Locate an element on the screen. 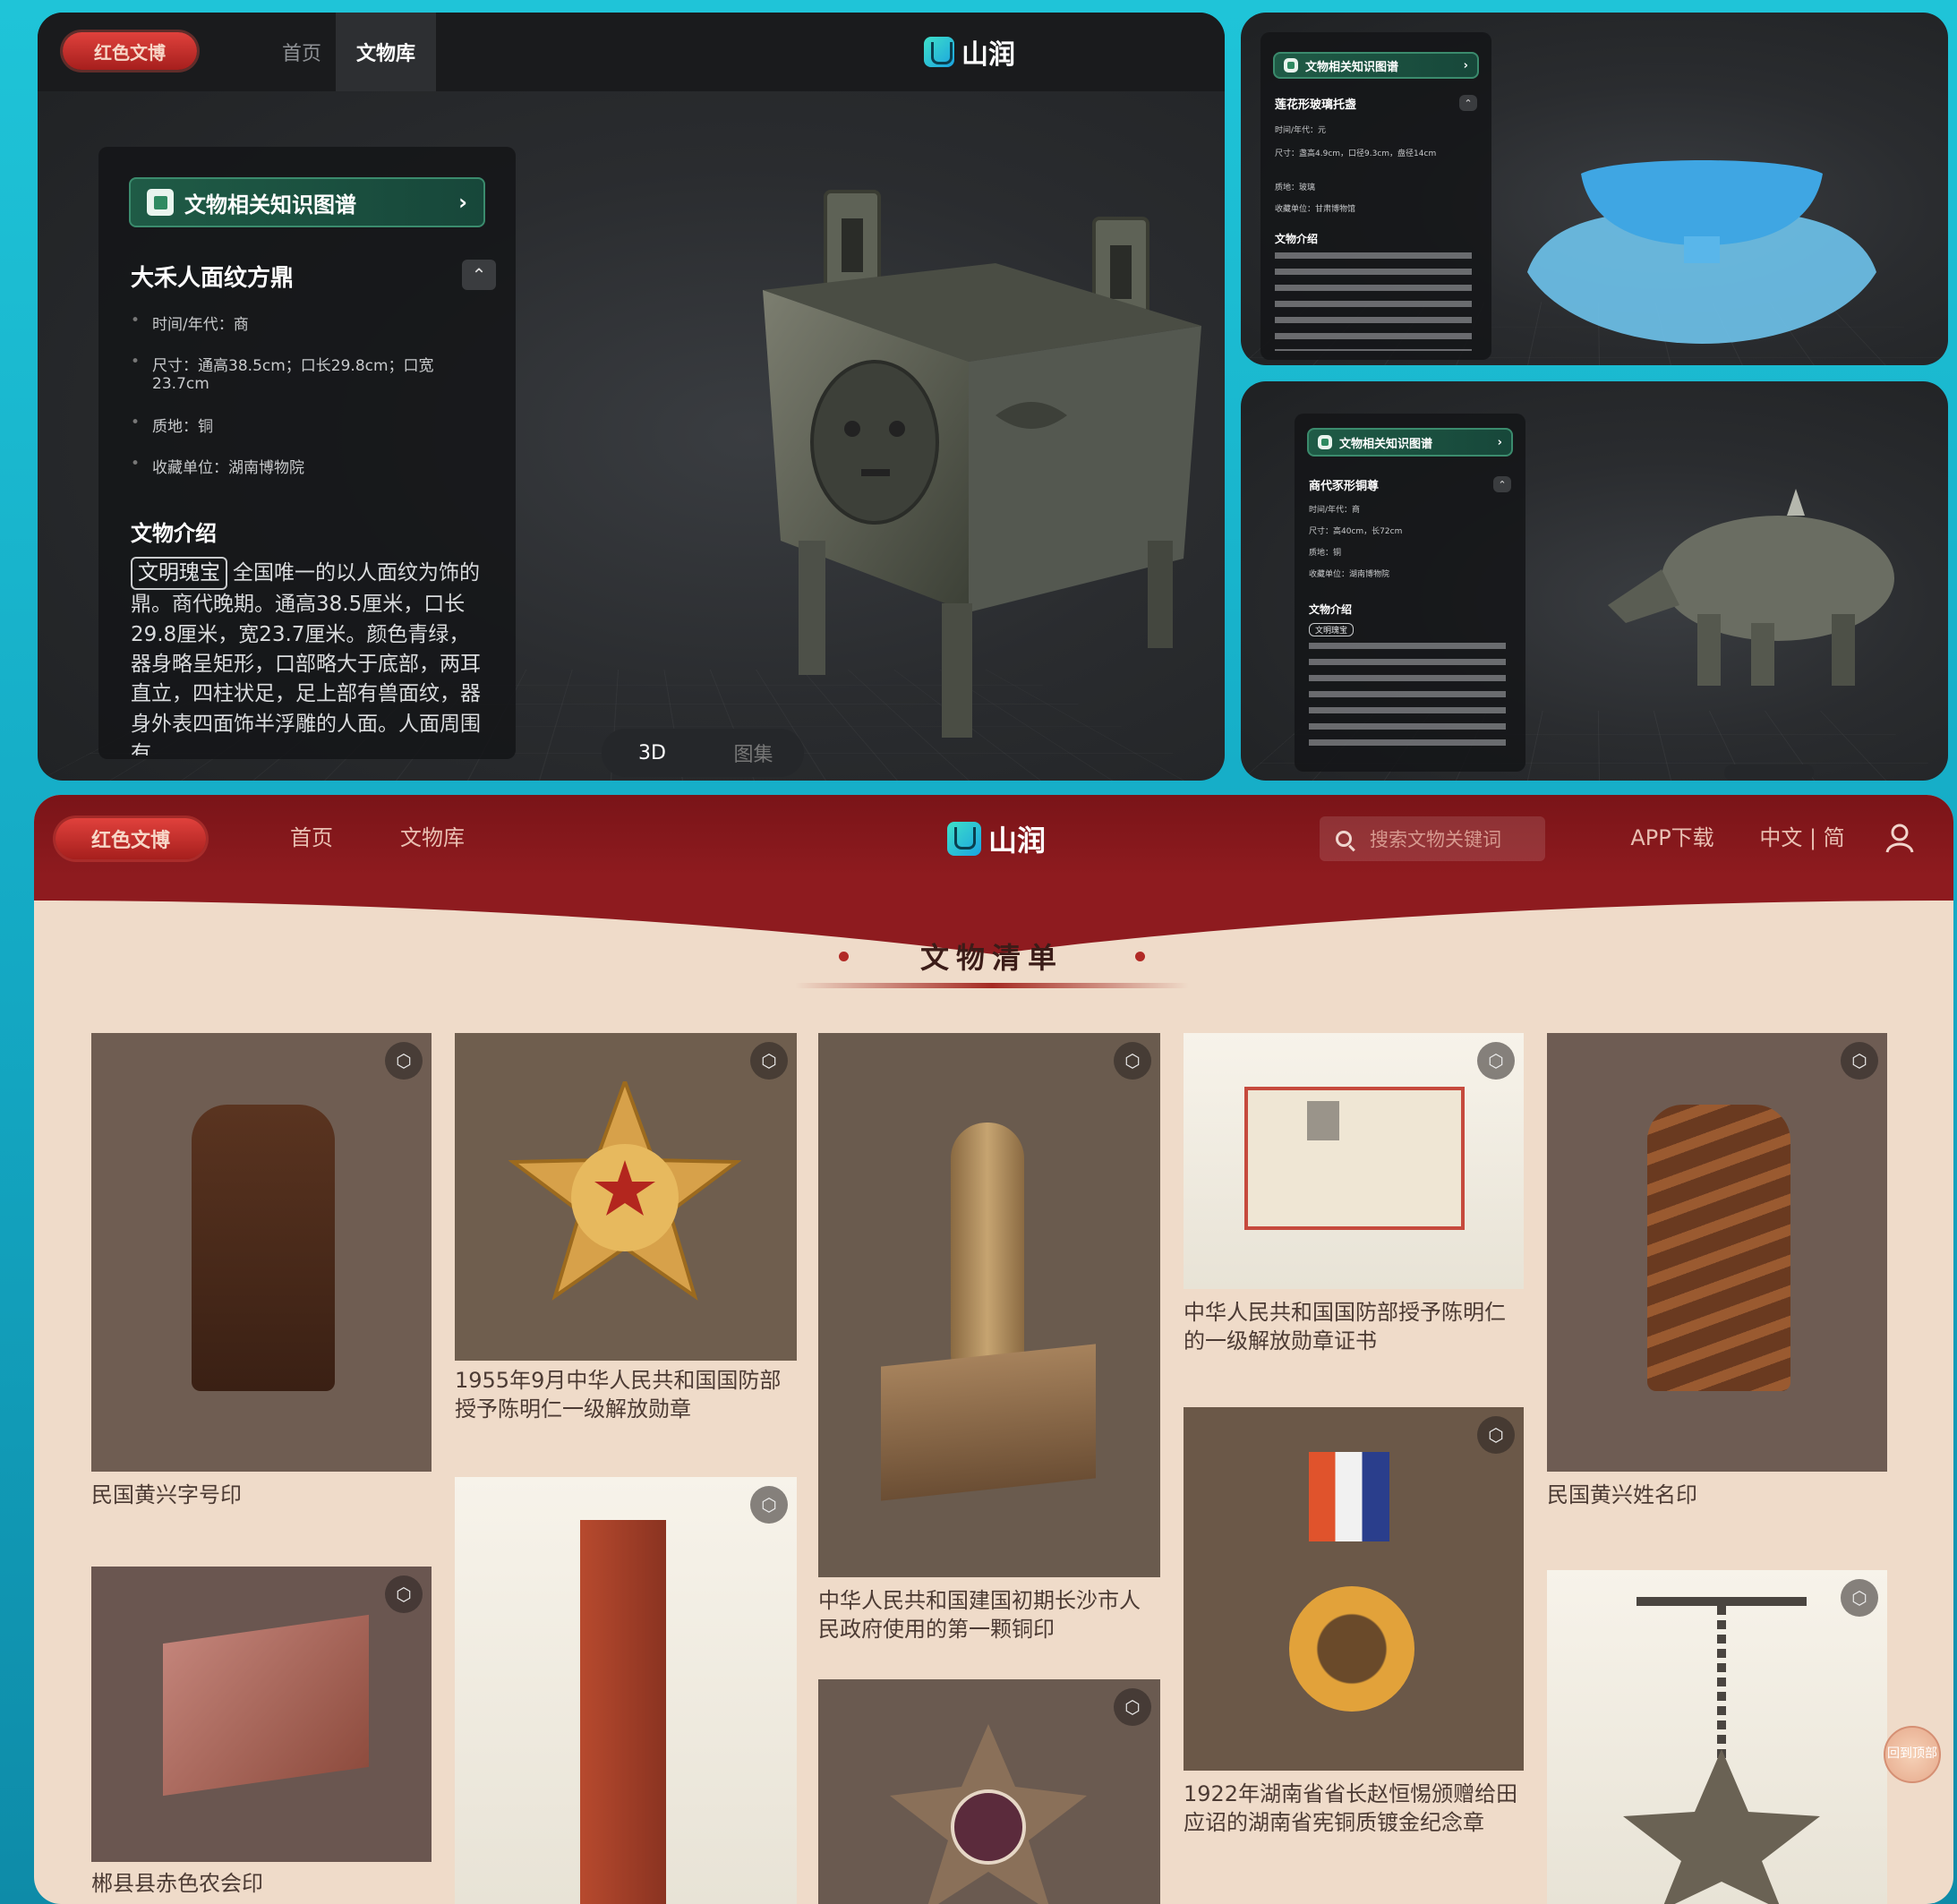 The width and height of the screenshot is (1957, 1904). meta-text: 时间/年代：商 is located at coordinates (1335, 511).